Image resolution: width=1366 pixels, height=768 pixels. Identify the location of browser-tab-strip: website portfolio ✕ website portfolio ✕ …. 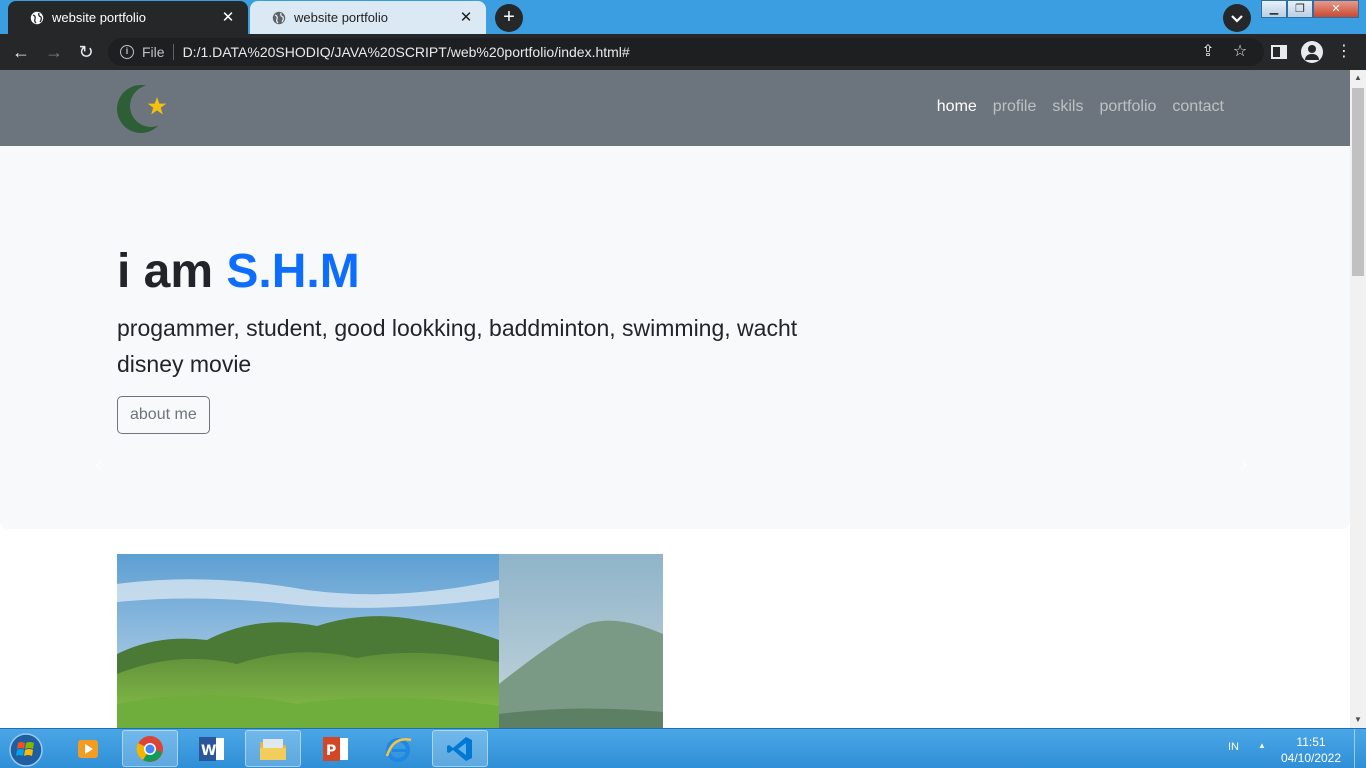
(683, 17).